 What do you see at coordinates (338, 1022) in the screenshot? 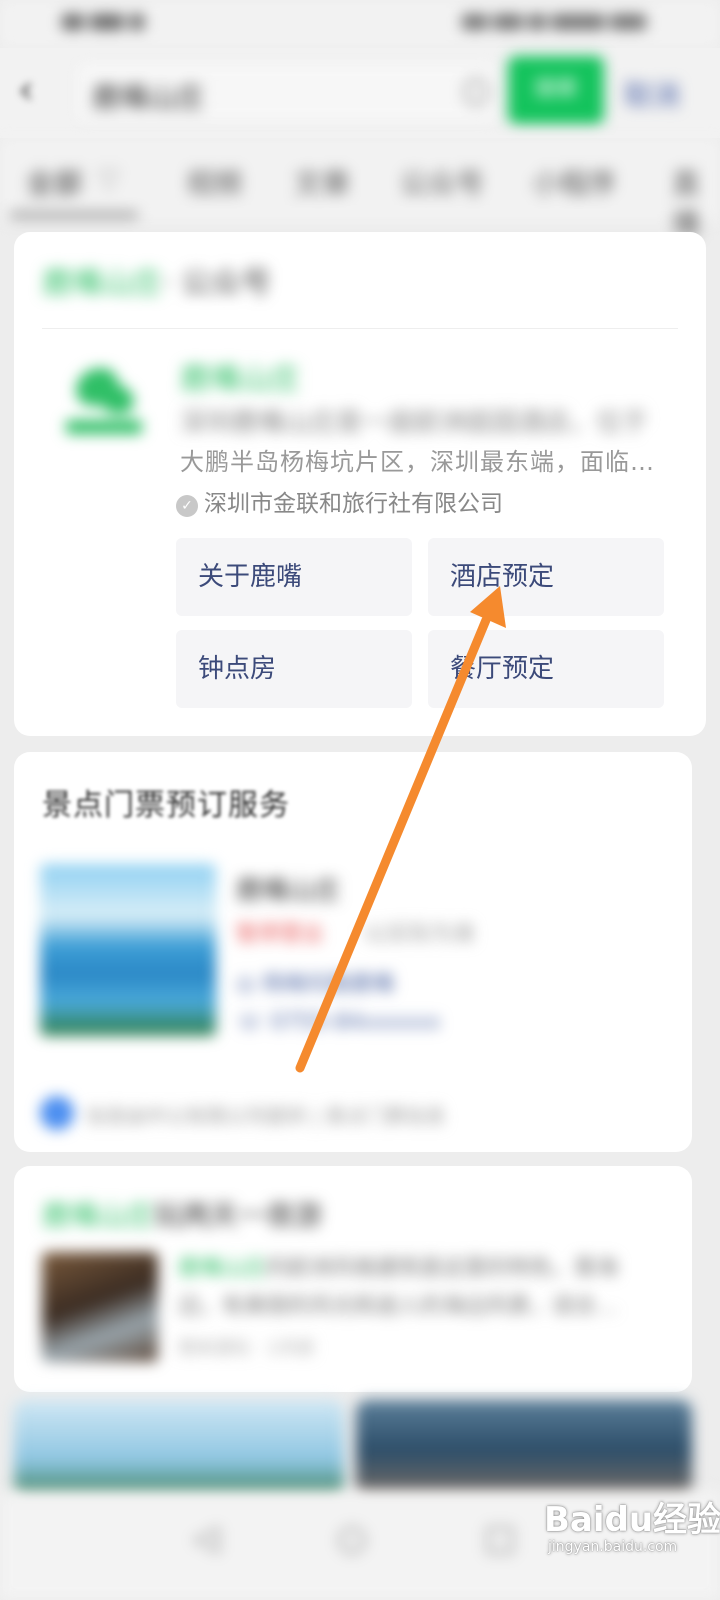
I see `poi-phone: ☏ 0755-84xxxxxx` at bounding box center [338, 1022].